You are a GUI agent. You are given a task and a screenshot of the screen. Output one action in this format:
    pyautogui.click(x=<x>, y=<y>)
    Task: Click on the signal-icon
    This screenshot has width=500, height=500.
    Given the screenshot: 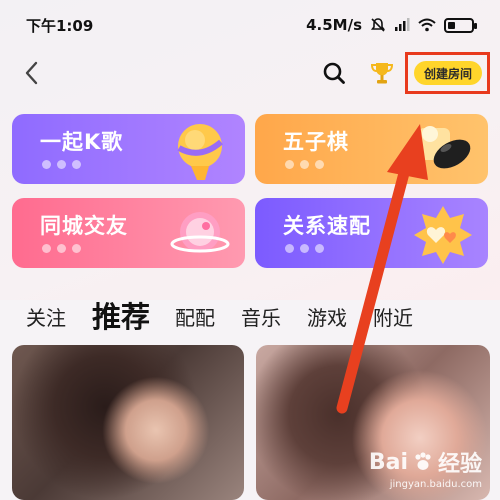 What is the action you would take?
    pyautogui.click(x=402, y=25)
    